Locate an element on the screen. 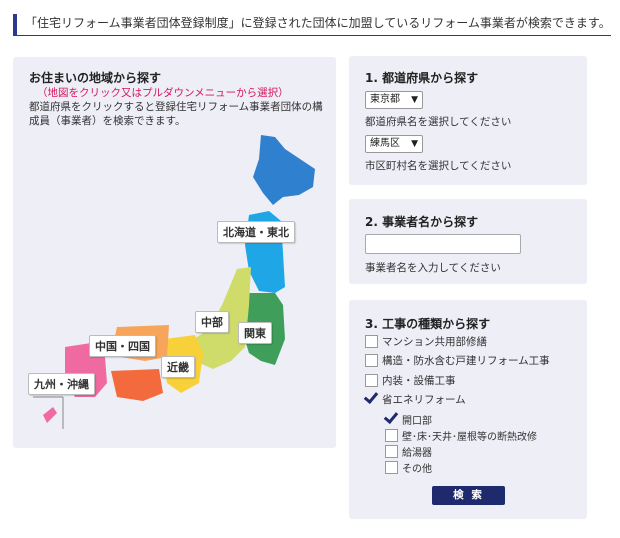  work-option-label: 省エネリフォーム is located at coordinates (424, 399).